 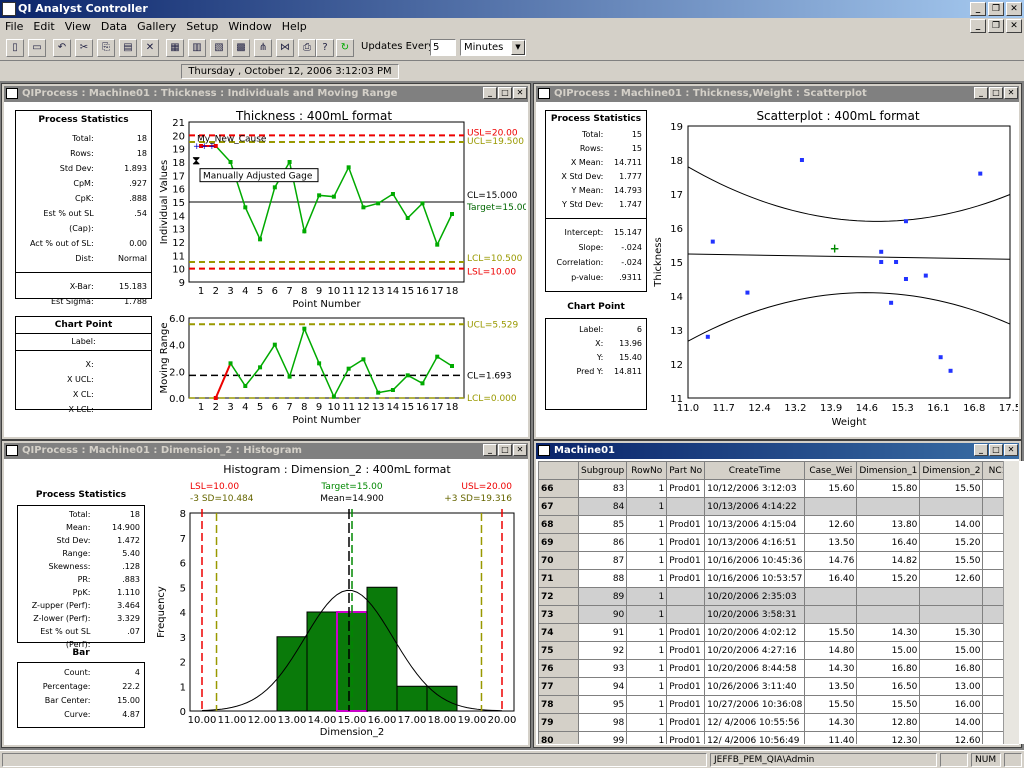 I want to click on table-cell: 15.30, so click(x=951, y=632).